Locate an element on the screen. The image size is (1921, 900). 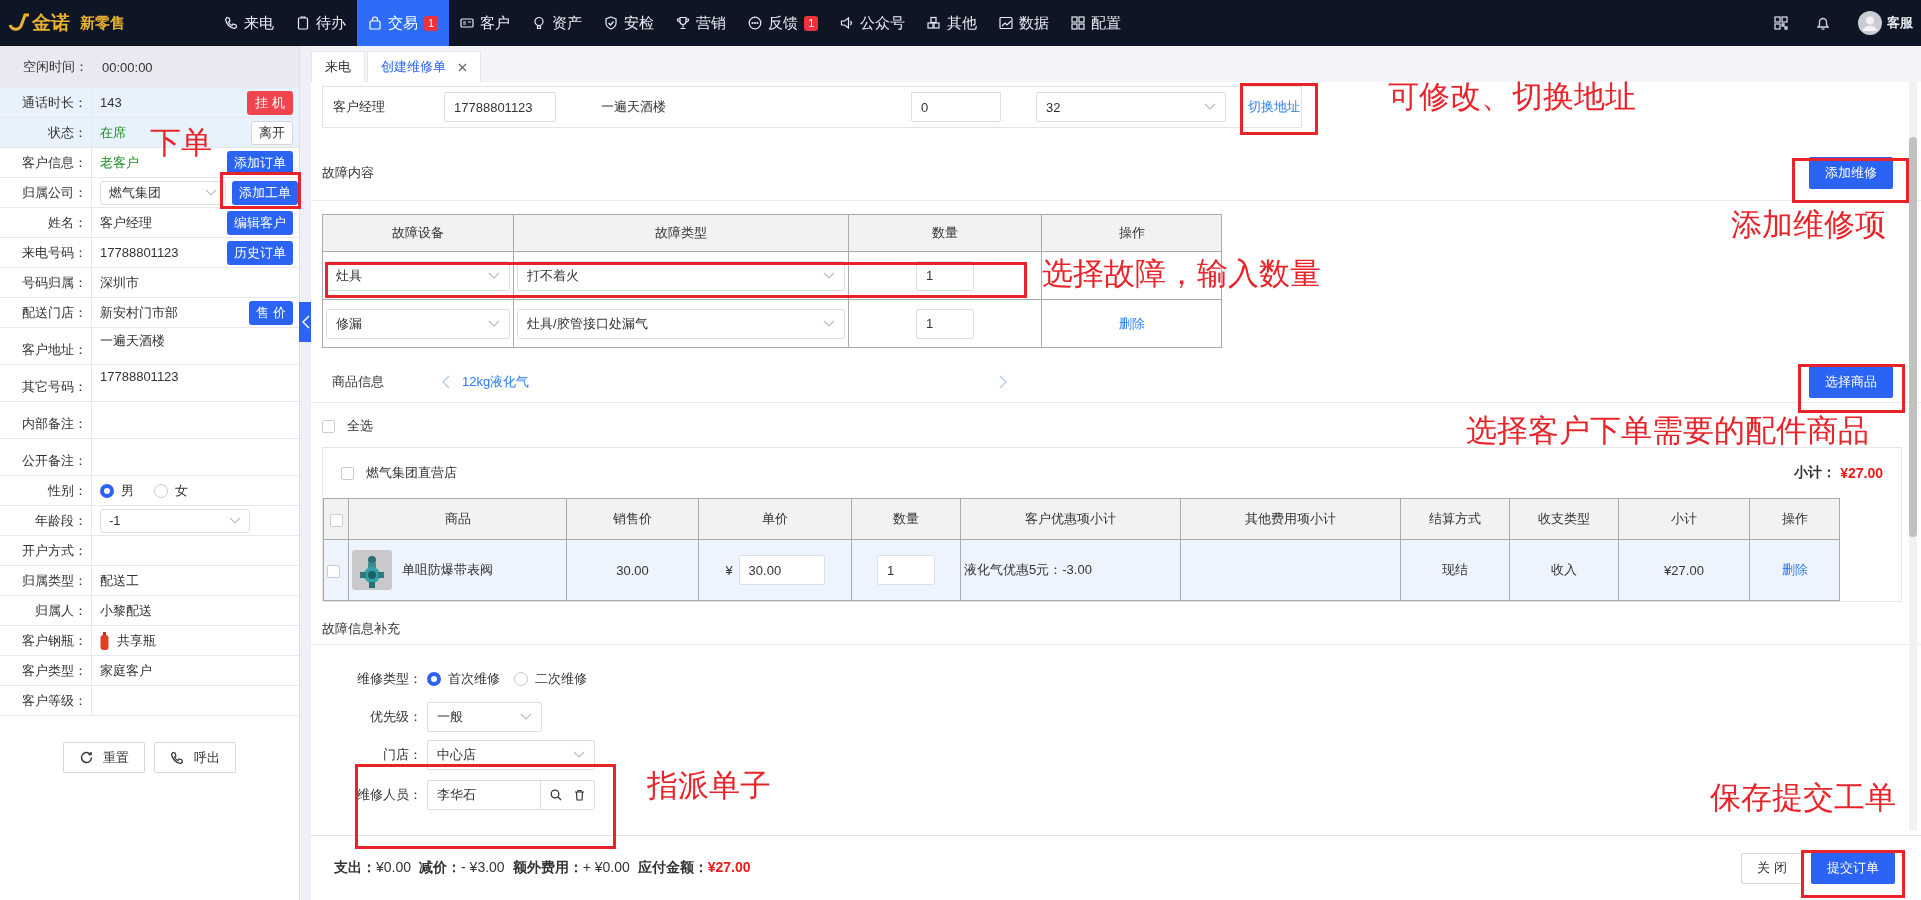
field-value: 老客户 is located at coordinates (119, 162).